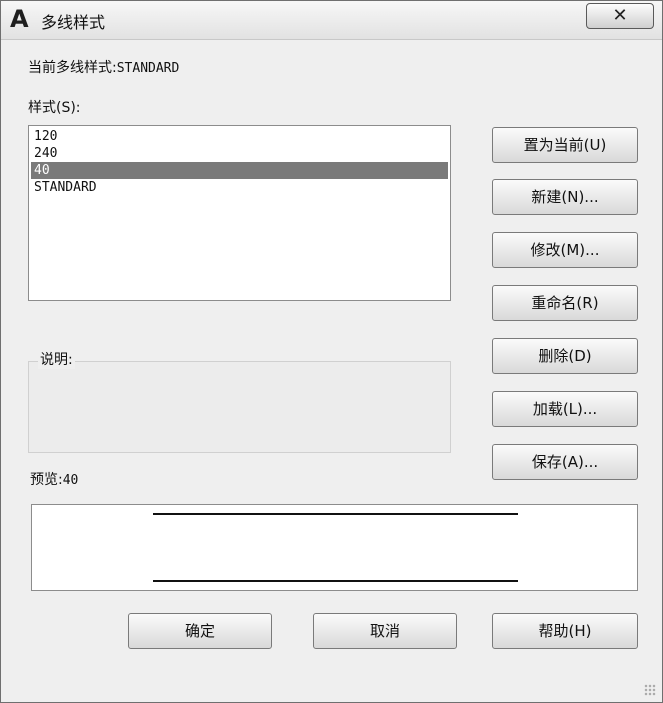 The image size is (663, 703). I want to click on window-title: 多线样式, so click(73, 22).